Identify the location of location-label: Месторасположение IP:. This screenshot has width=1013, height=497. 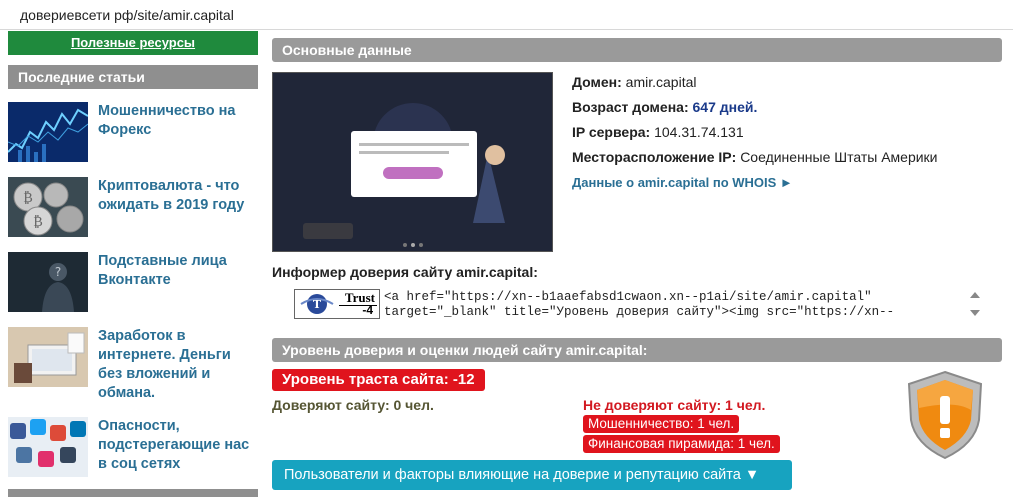
(654, 157).